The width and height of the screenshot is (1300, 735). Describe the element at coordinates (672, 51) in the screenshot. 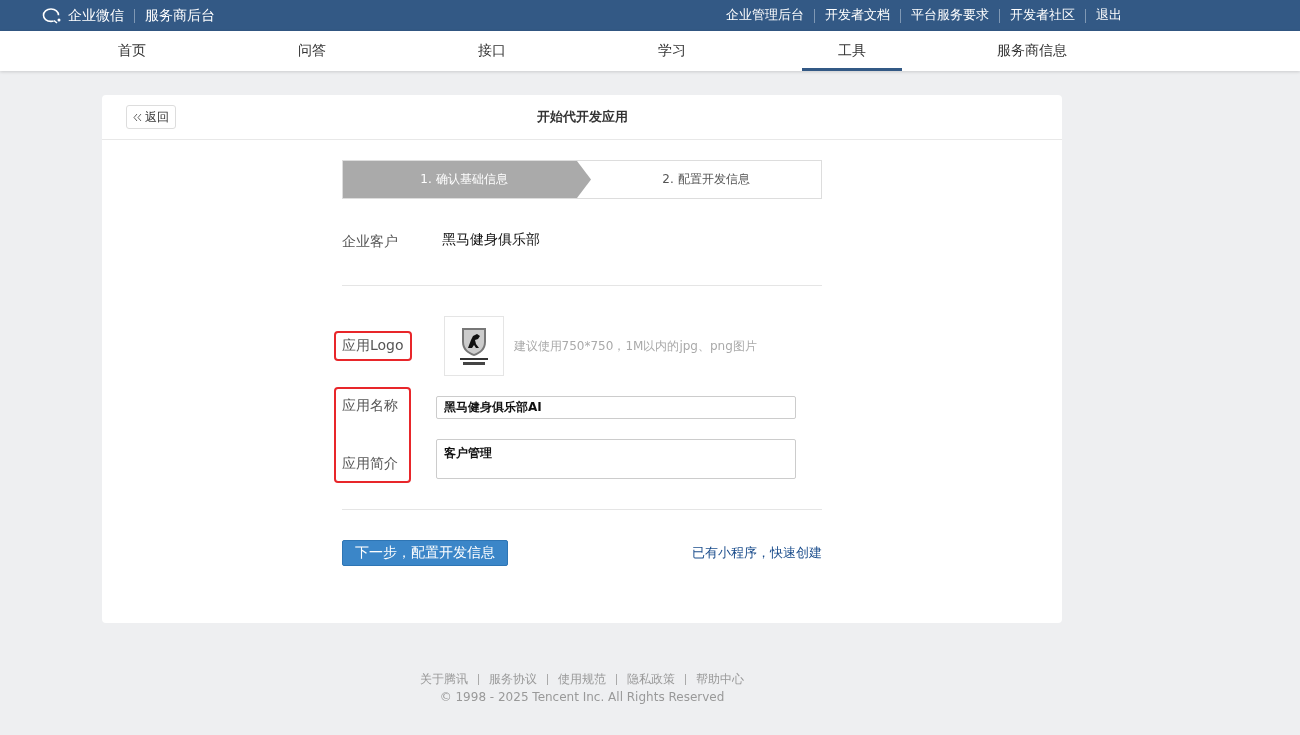

I see `nav-tab: 学习` at that location.